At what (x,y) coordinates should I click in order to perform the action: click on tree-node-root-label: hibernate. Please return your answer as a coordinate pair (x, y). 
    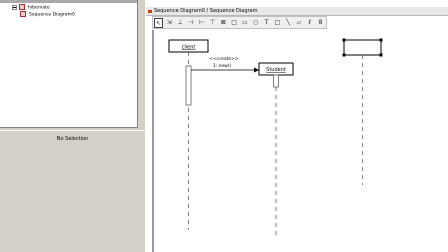
    Looking at the image, I should click on (39, 8).